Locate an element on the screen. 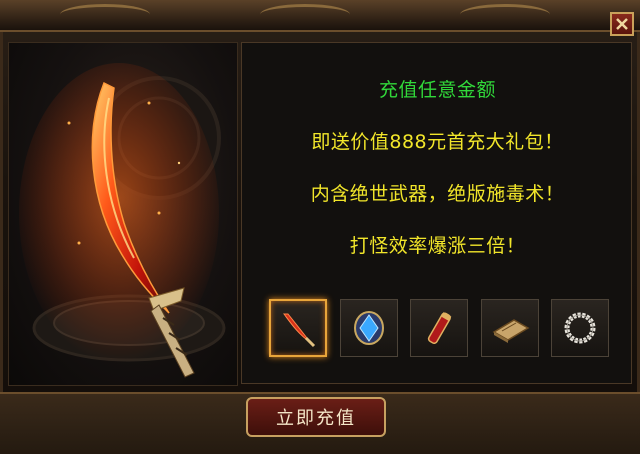 Image resolution: width=640 pixels, height=454 pixels. promo-line-weapon: 内含绝世武器，绝版施毒术！ is located at coordinates (437, 194).